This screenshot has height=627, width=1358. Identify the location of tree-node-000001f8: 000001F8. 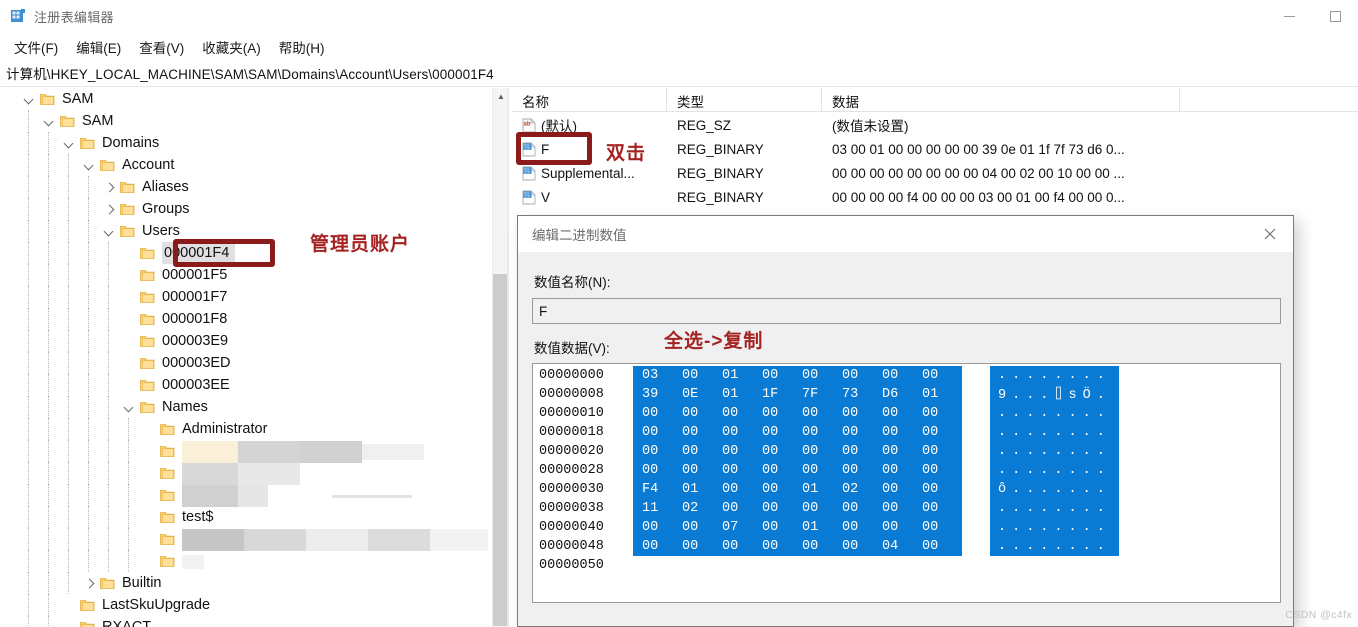
(246, 319).